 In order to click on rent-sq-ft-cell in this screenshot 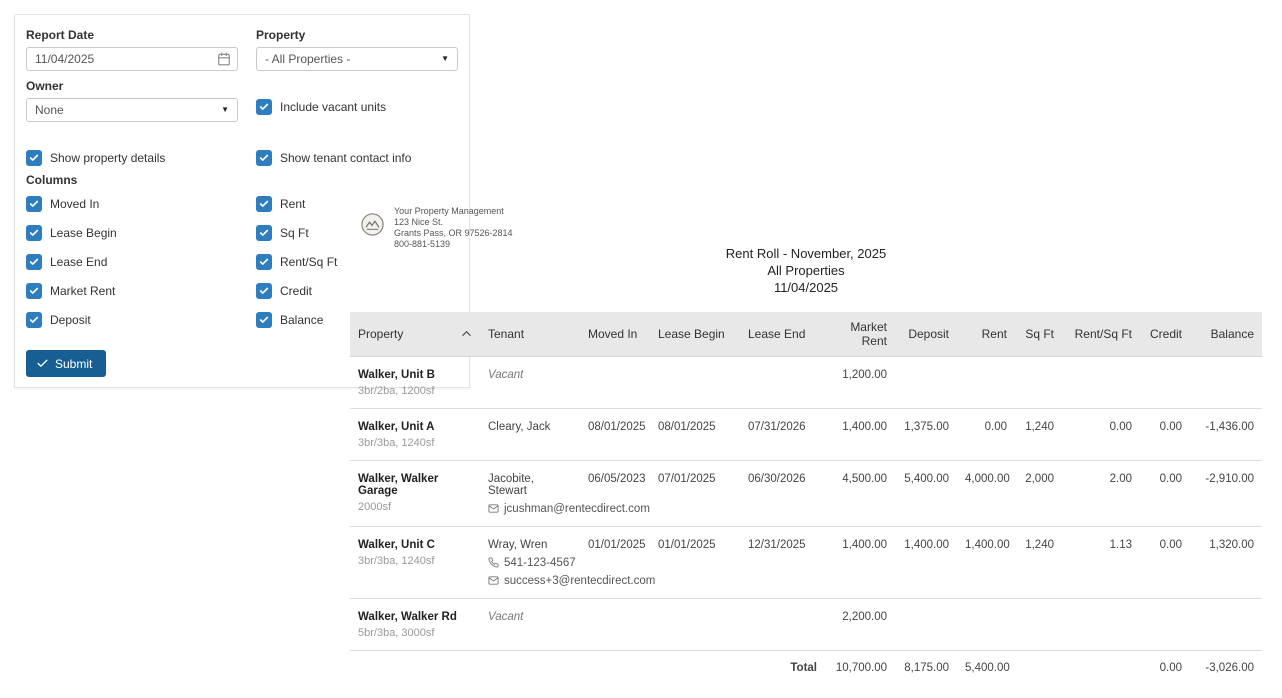, I will do `click(1101, 382)`.